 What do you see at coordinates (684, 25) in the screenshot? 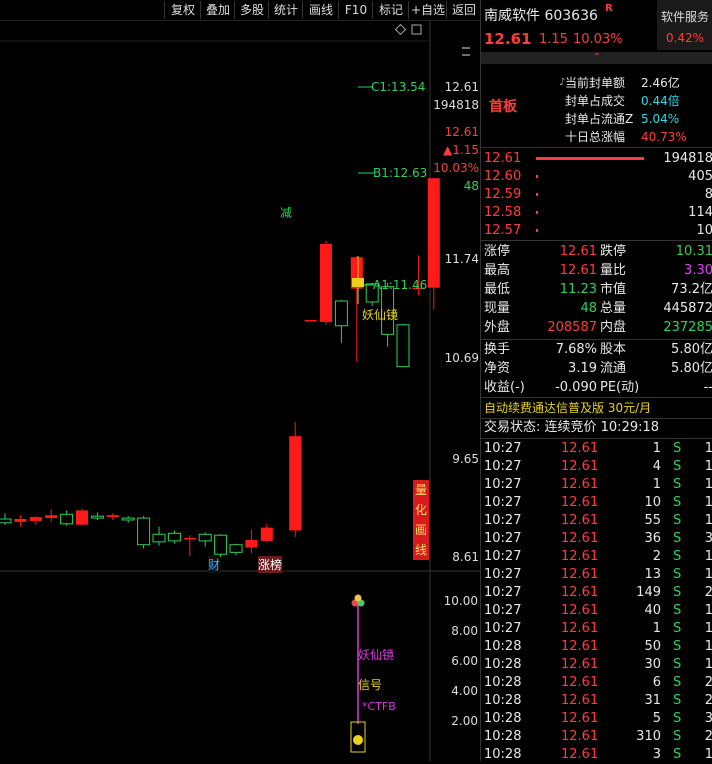
I see `sector-box: 软件服务 0.42%` at bounding box center [684, 25].